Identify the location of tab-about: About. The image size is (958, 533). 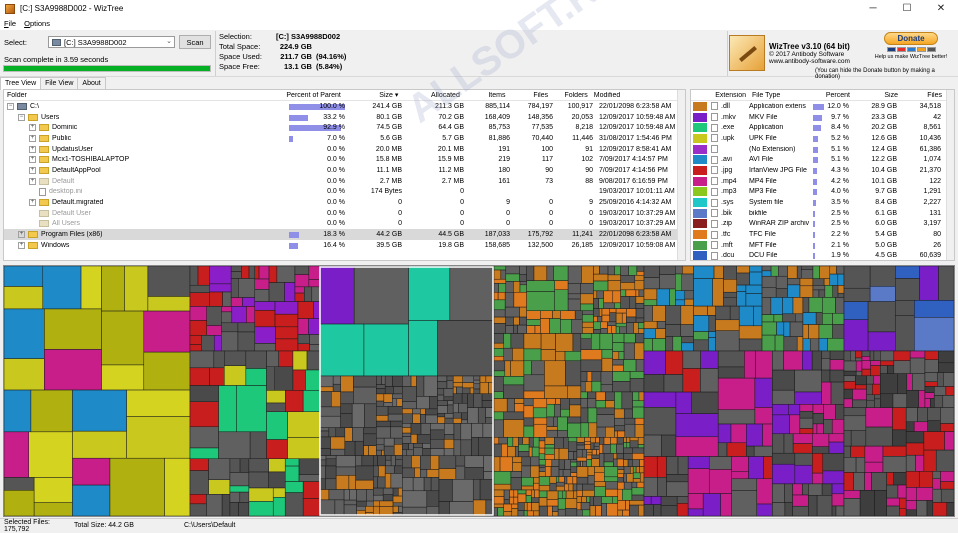
(91, 83).